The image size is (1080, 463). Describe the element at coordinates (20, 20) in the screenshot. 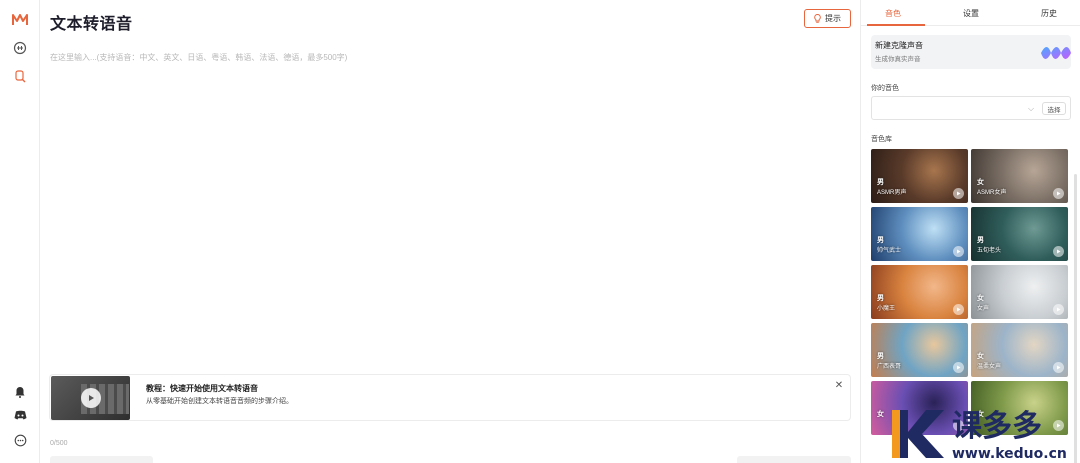

I see `logo-icon` at that location.